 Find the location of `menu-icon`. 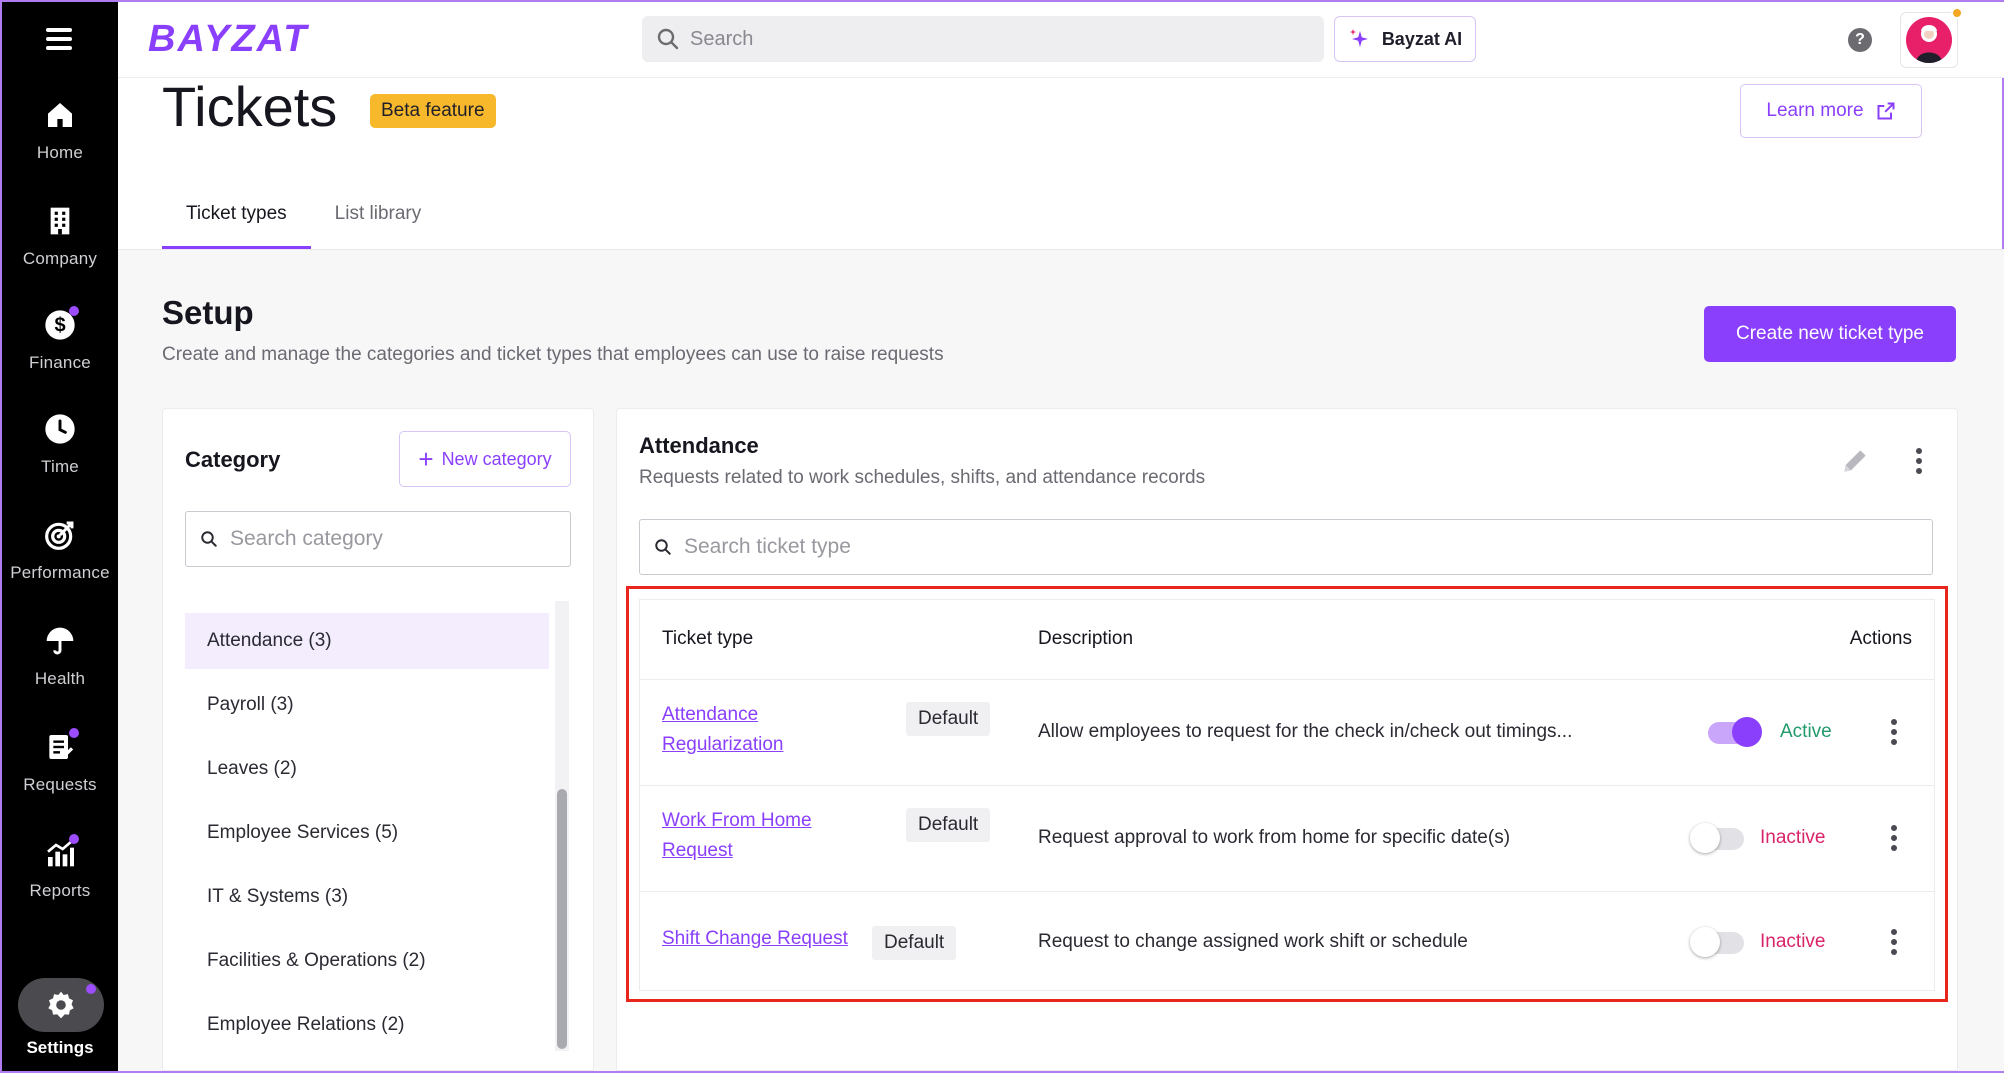

menu-icon is located at coordinates (59, 39).